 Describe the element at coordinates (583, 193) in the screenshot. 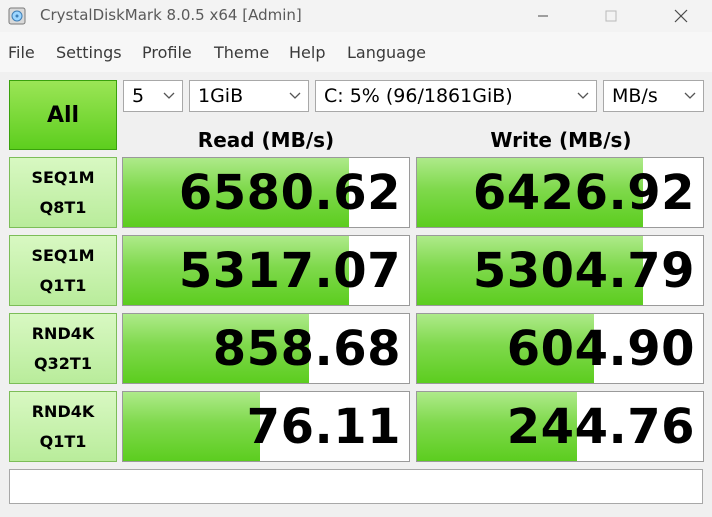

I see `write-value: 6426.92` at that location.